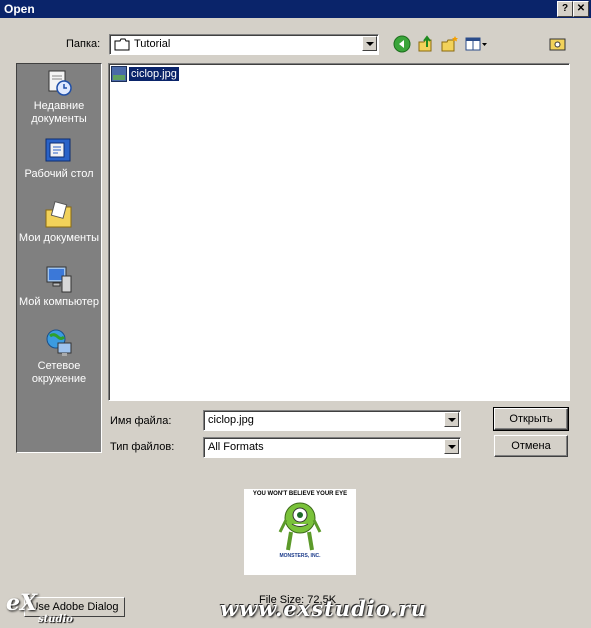 The image size is (591, 628). Describe the element at coordinates (581, 9) in the screenshot. I see `close-button: ✕` at that location.